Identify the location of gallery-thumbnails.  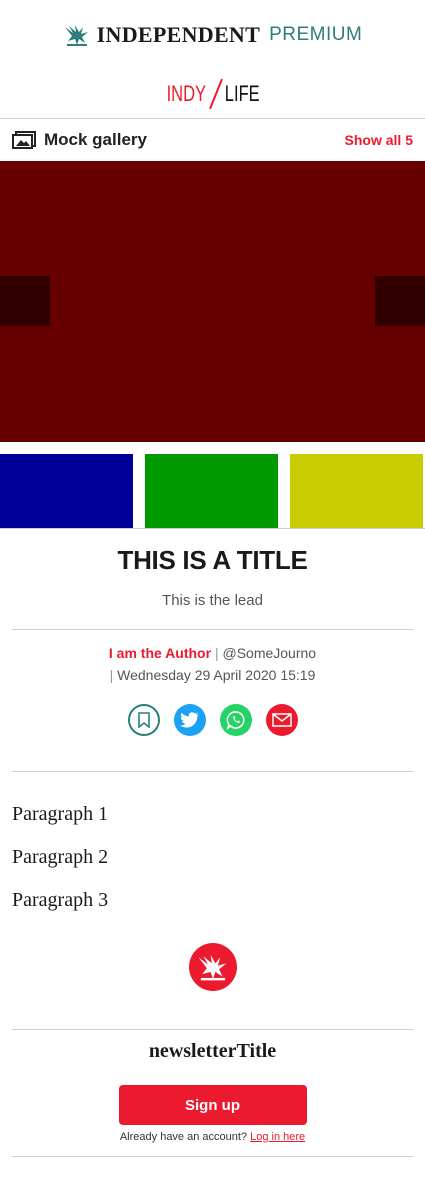
(212, 485).